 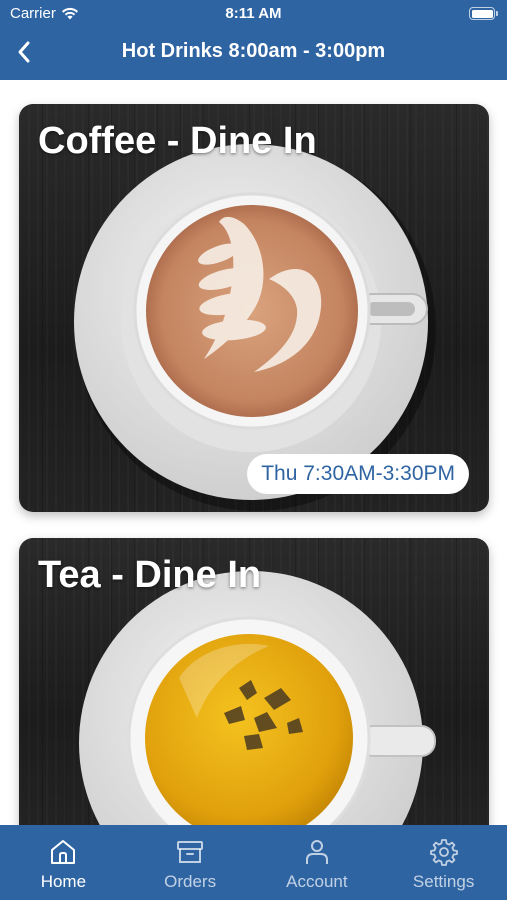 I want to click on tab-label: Account, so click(x=317, y=881).